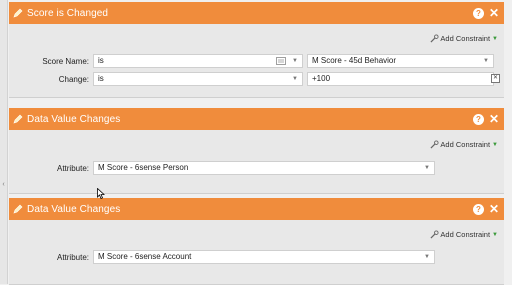 The height and width of the screenshot is (285, 512). I want to click on attribute-select: M Score - 6sense Person ▼, so click(264, 168).